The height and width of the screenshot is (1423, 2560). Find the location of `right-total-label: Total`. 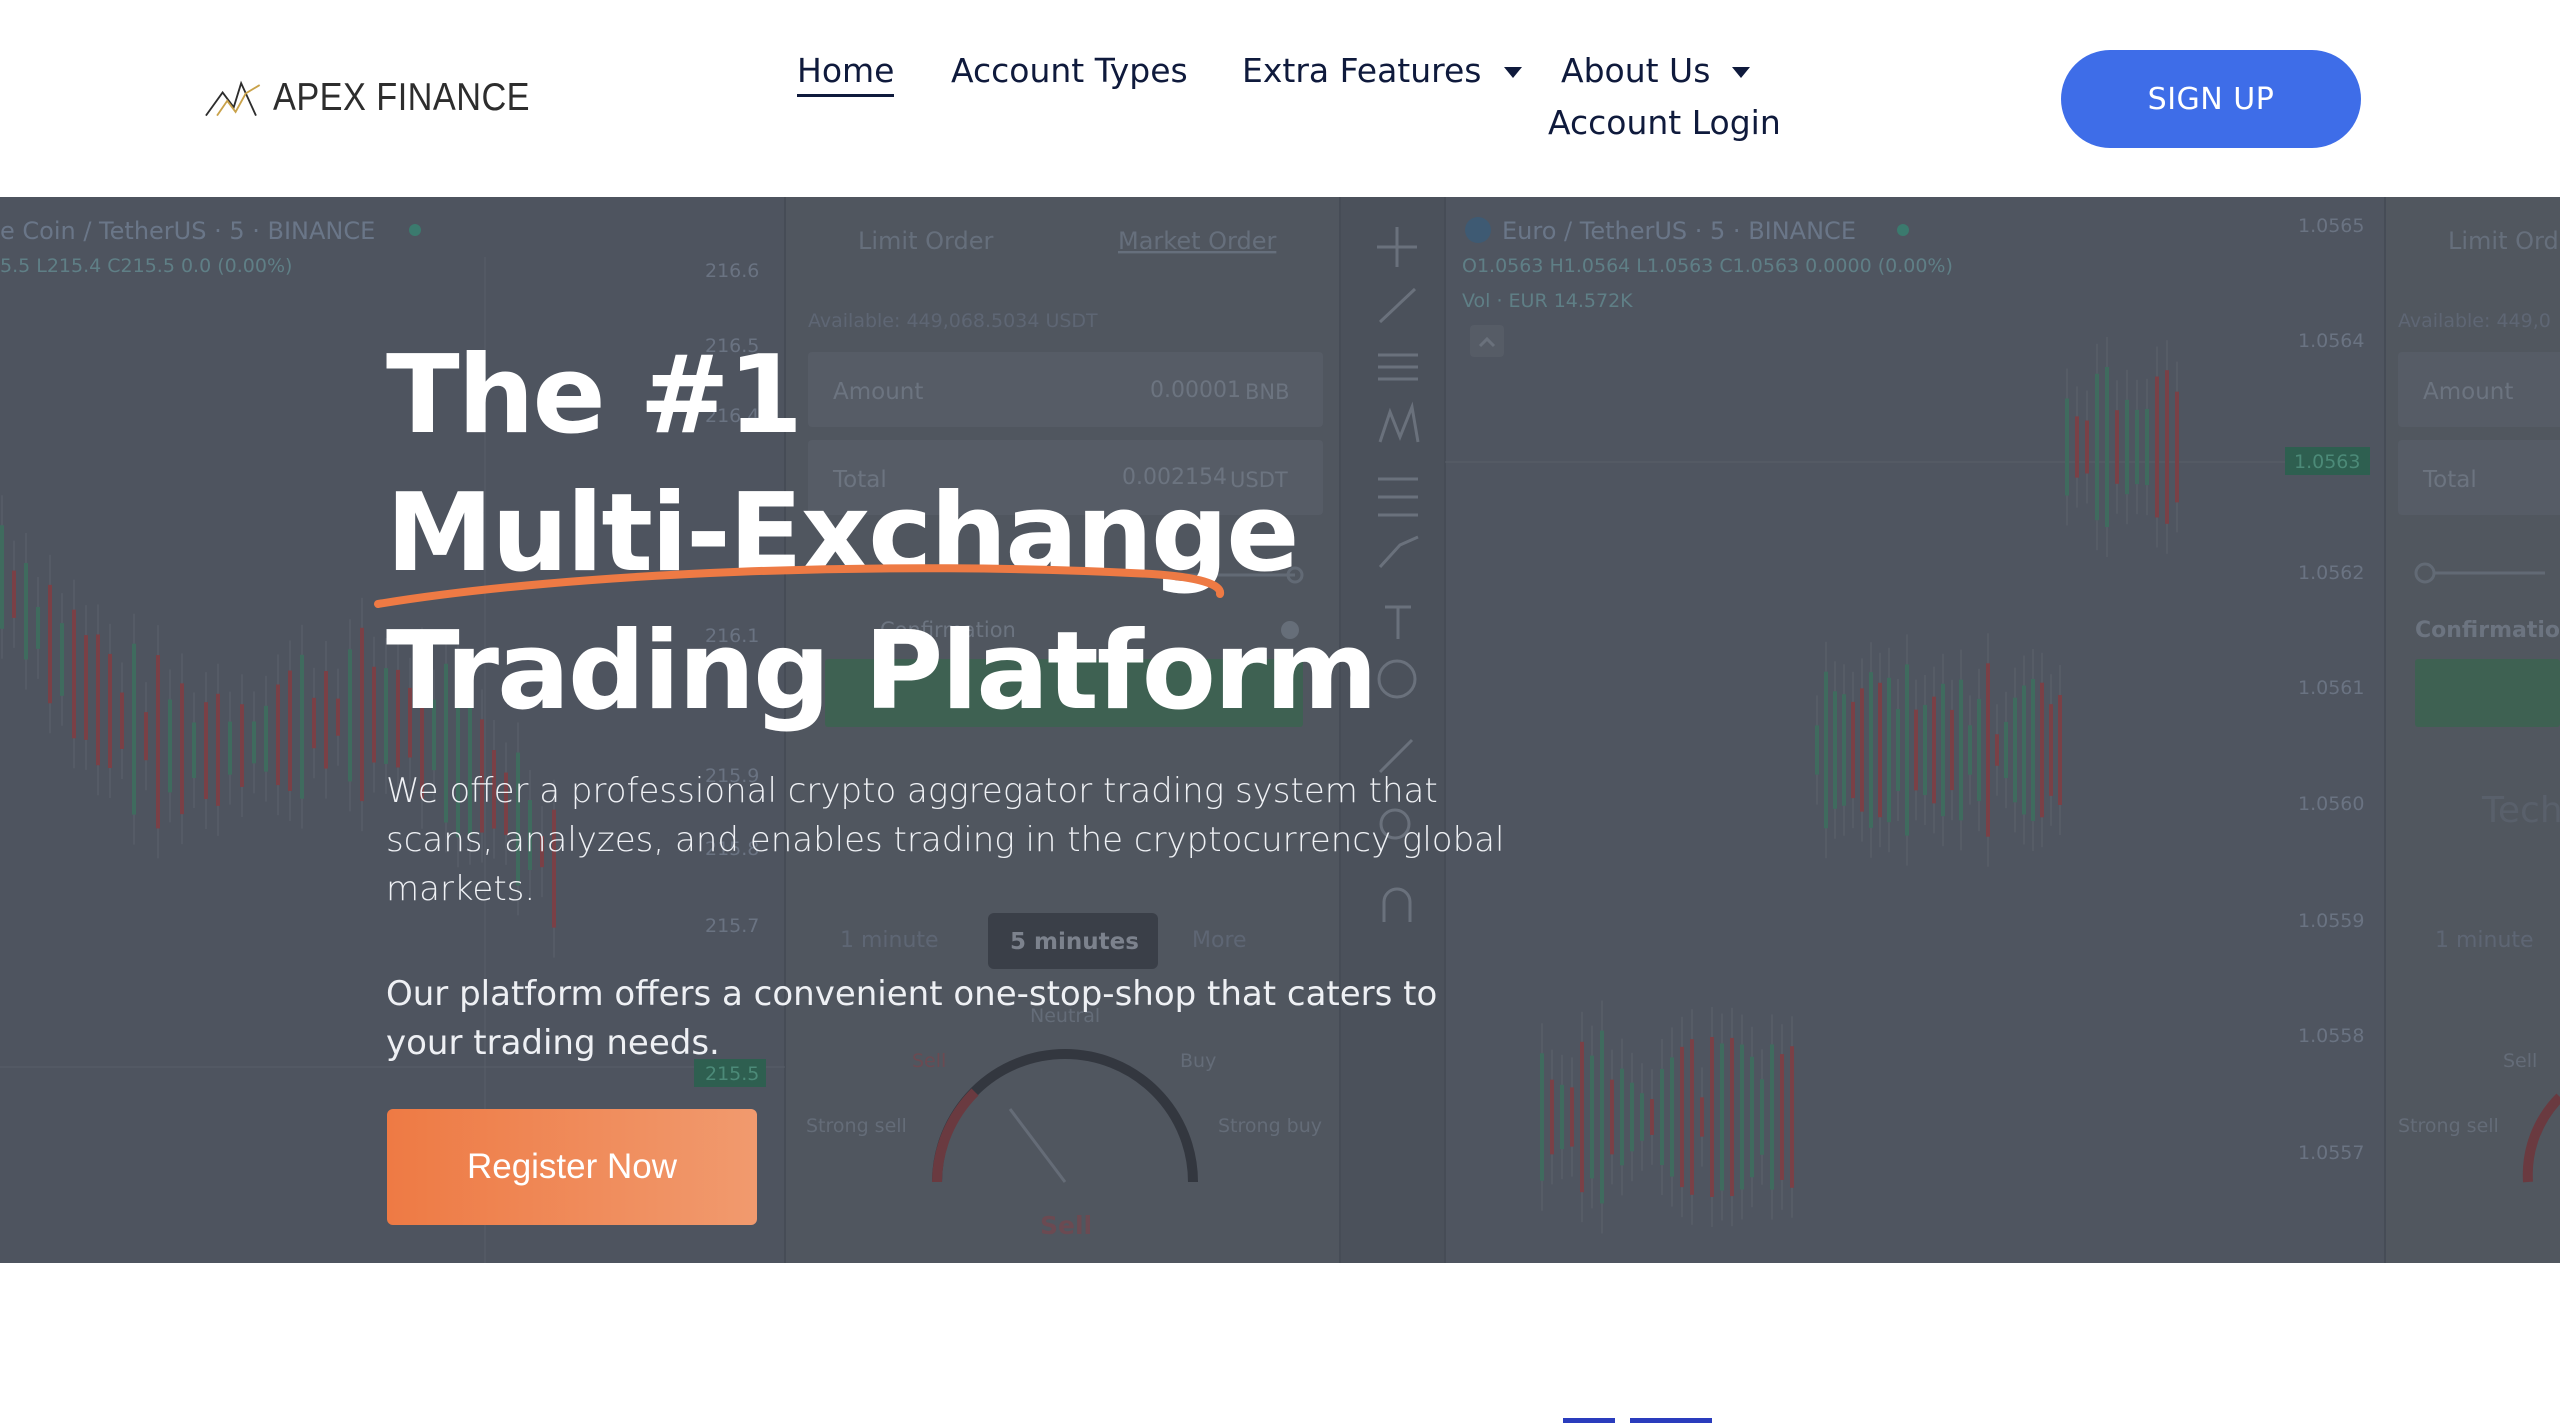

right-total-label: Total is located at coordinates (2449, 480).